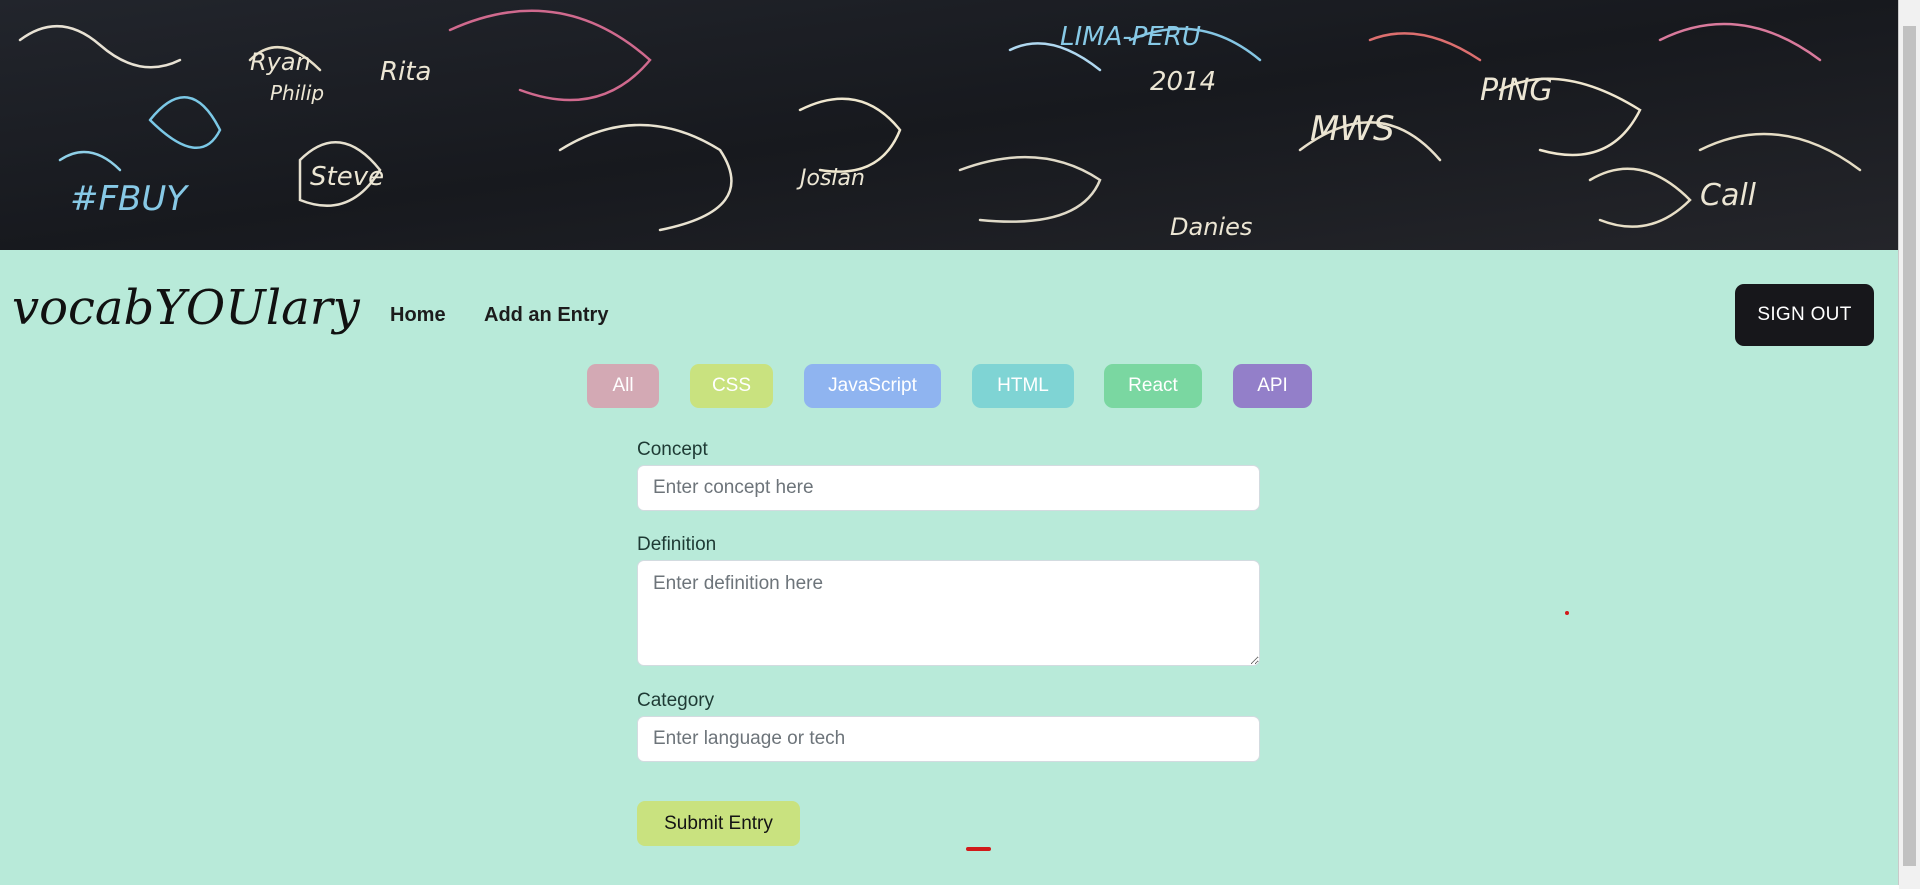  What do you see at coordinates (1352, 129) in the screenshot?
I see `banner-scribble: MWS` at bounding box center [1352, 129].